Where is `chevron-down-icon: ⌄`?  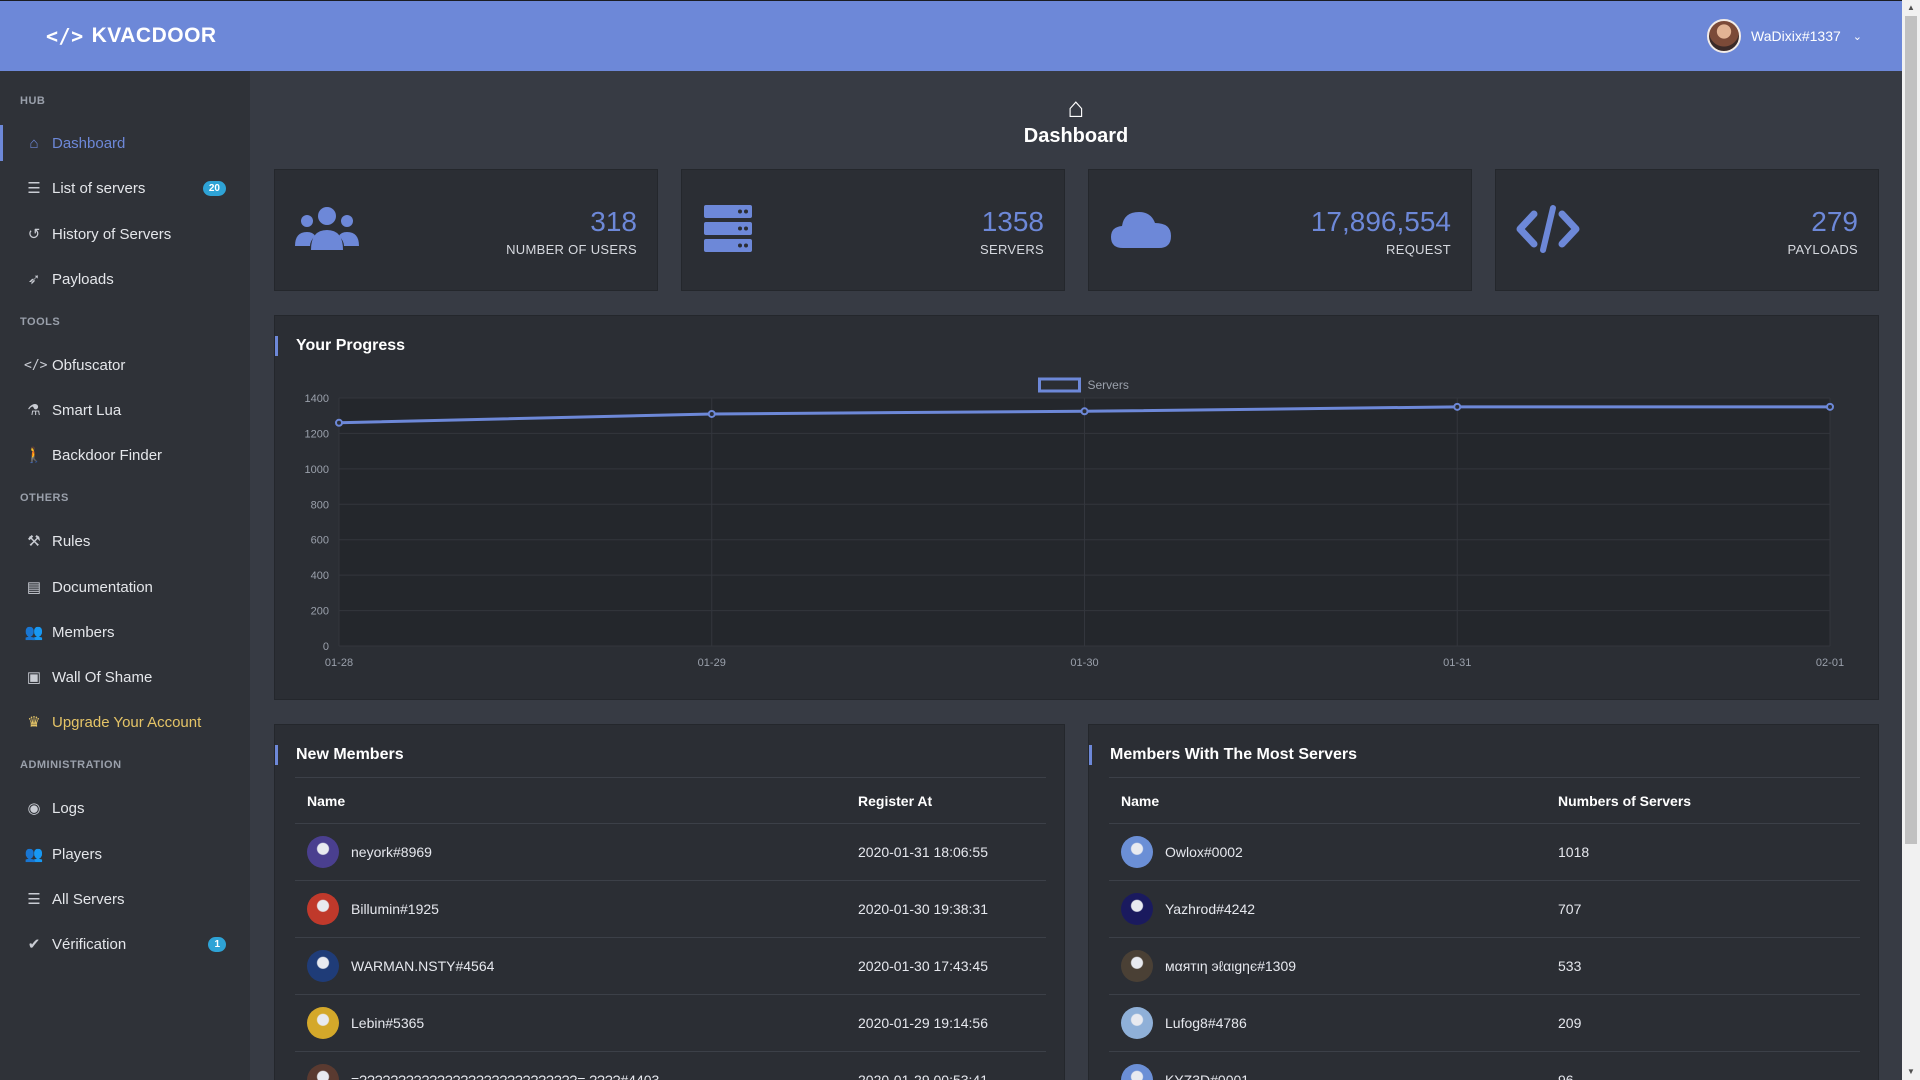 chevron-down-icon: ⌄ is located at coordinates (1857, 36).